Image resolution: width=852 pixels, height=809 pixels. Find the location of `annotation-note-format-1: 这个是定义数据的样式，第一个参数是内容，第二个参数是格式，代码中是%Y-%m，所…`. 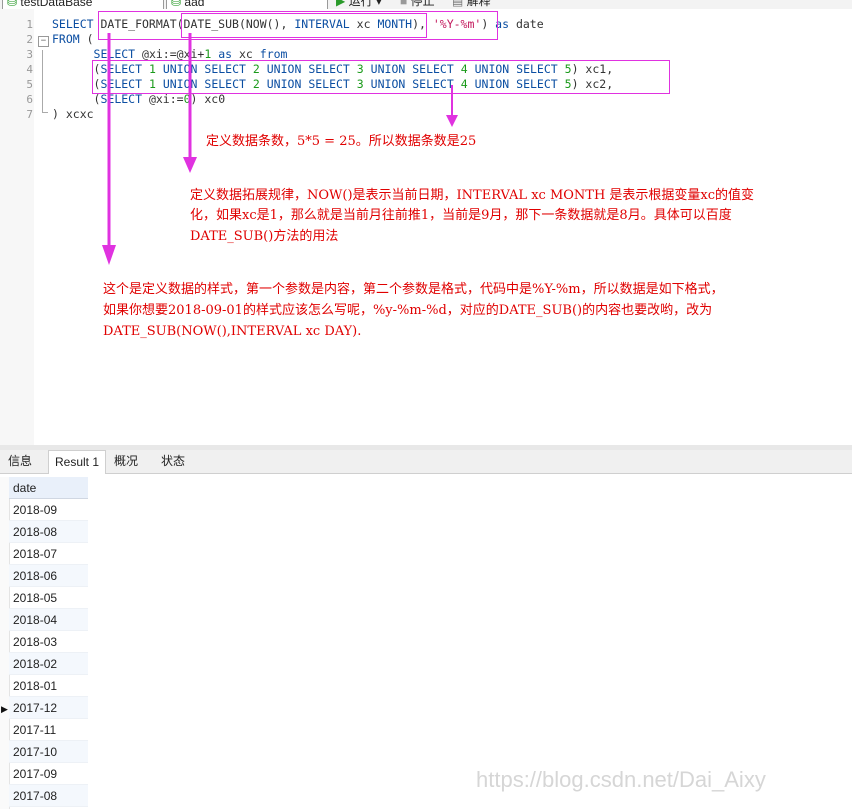

annotation-note-format-1: 这个是定义数据的样式，第一个参数是内容，第二个参数是格式，代码中是%Y-%m，所… is located at coordinates (413, 289).